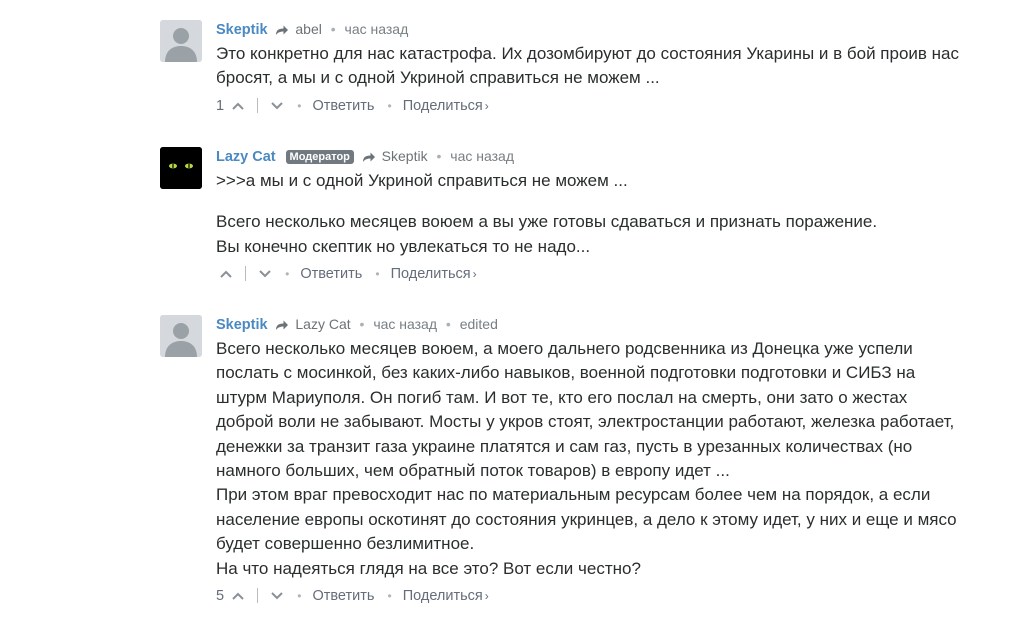 The width and height of the screenshot is (1024, 620). Describe the element at coordinates (322, 324) in the screenshot. I see `parent-author: Lazy Cat` at that location.